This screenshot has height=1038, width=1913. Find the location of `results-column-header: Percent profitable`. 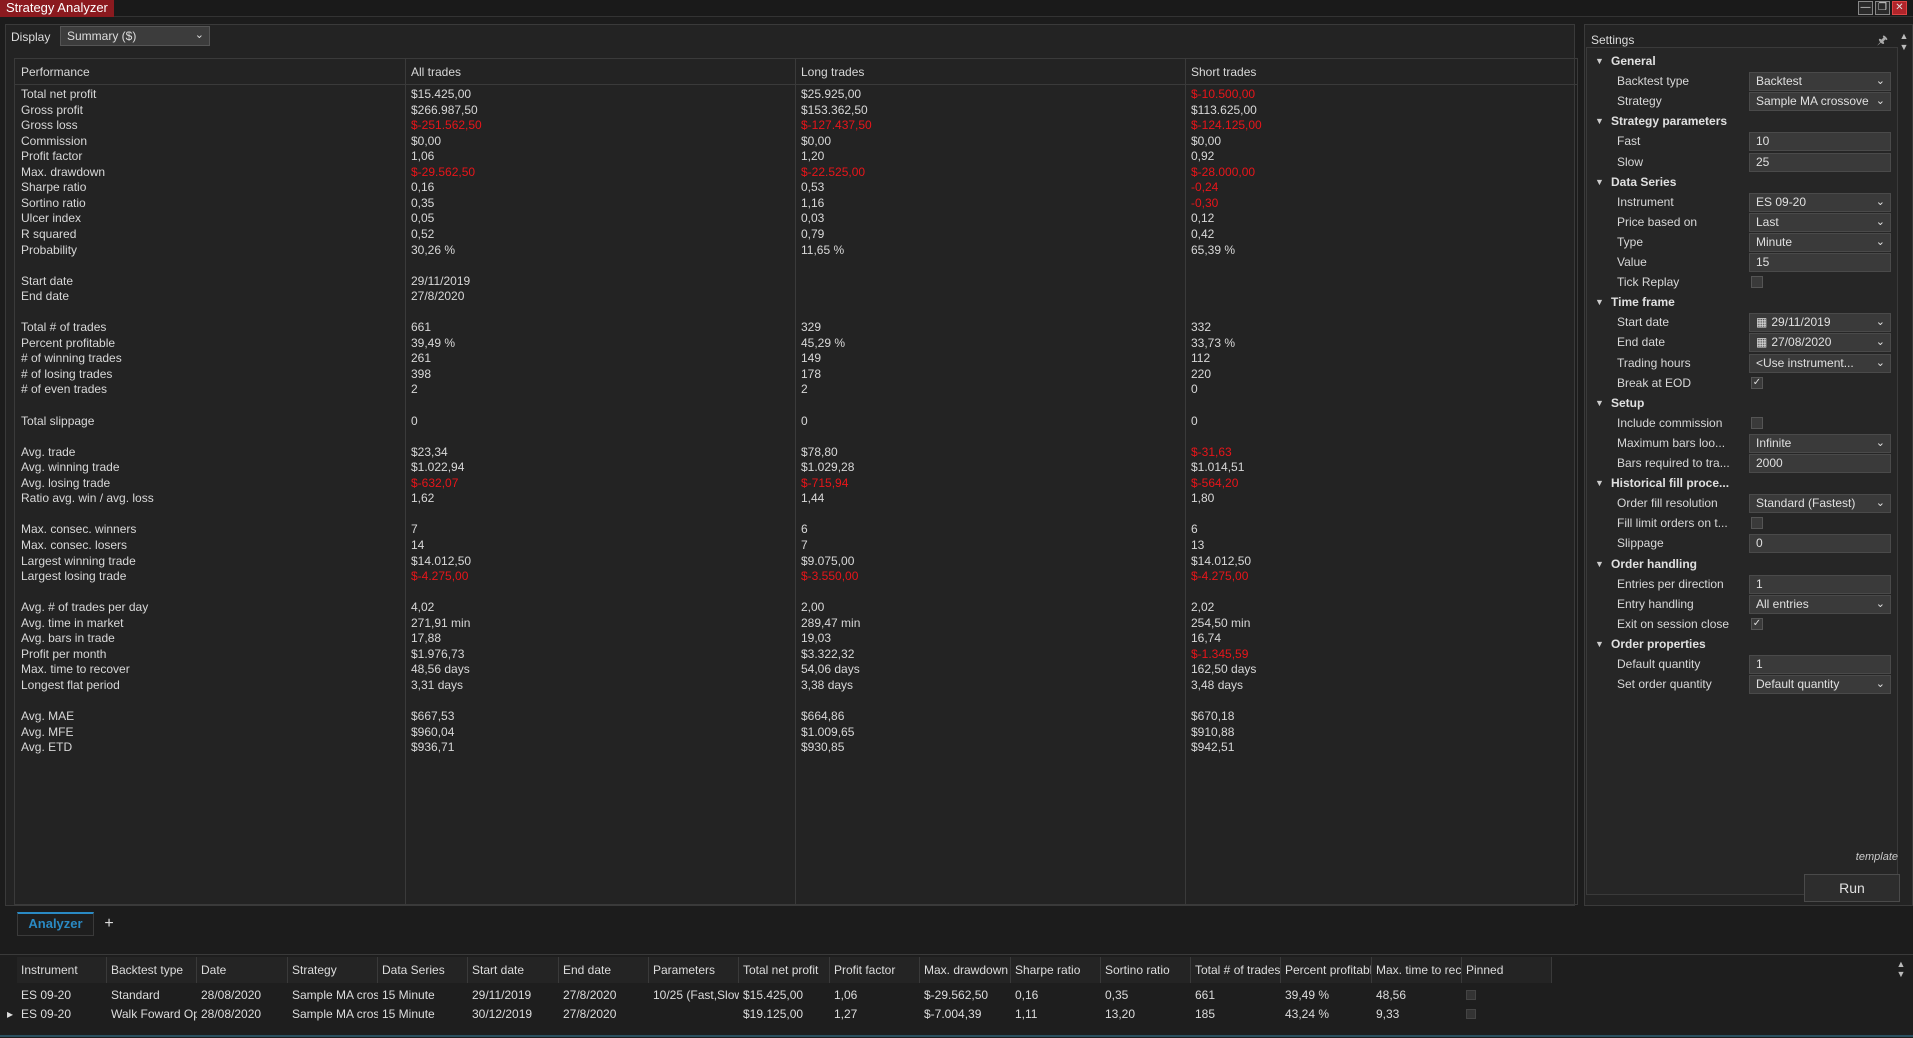

results-column-header: Percent profitable is located at coordinates (1326, 970).